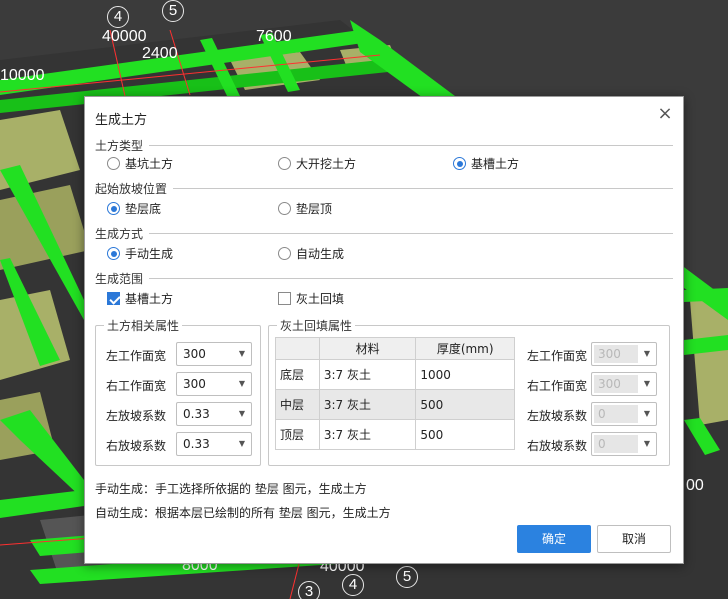  I want to click on table-row: 顶层 3:7 灰土 500, so click(395, 434).